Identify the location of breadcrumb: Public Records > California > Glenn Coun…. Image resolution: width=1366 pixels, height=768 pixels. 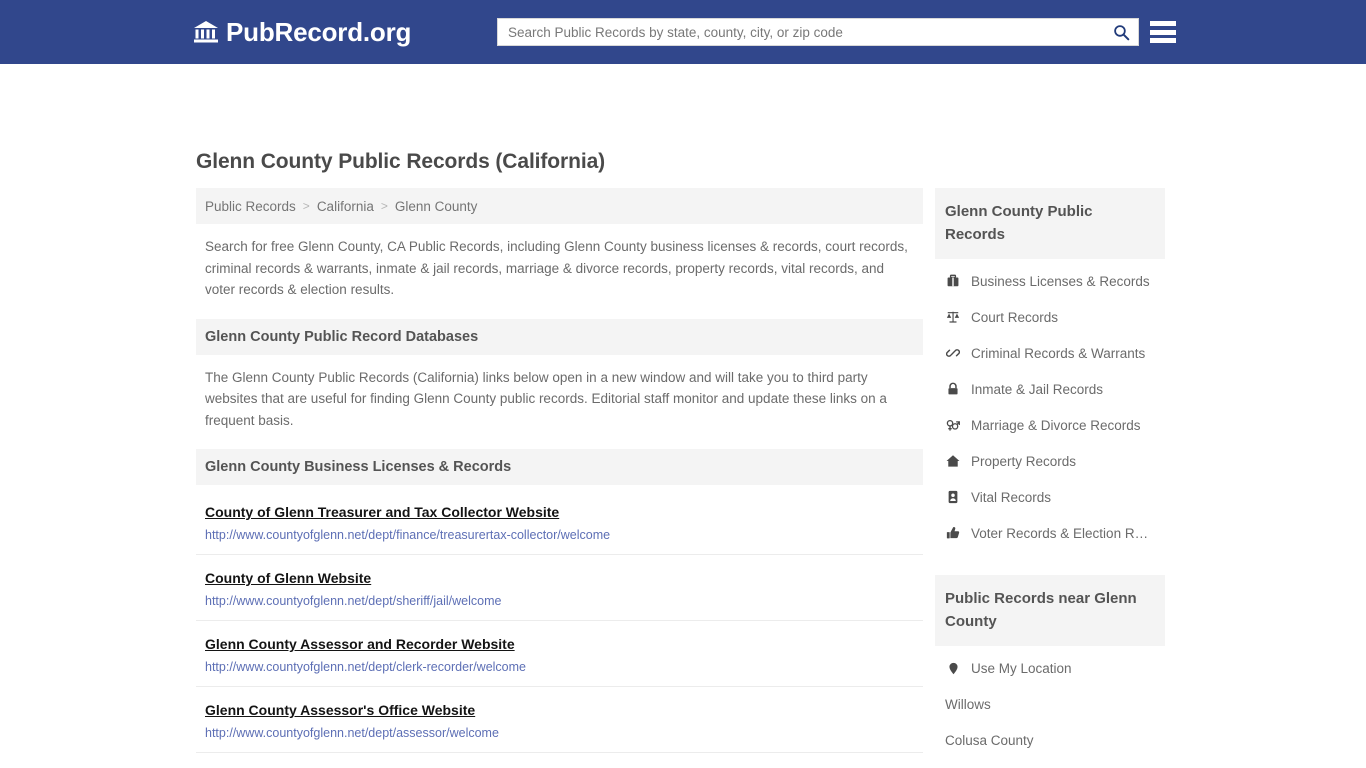
(559, 206).